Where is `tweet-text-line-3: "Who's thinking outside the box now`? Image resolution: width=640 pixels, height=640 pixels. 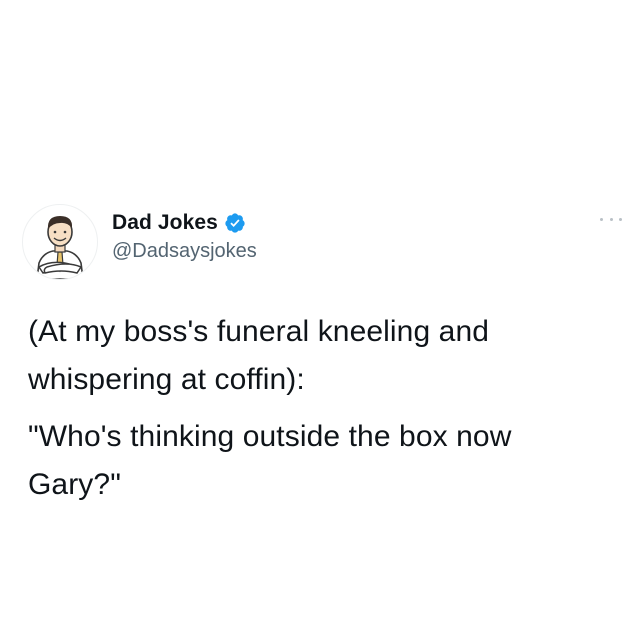 tweet-text-line-3: "Who's thinking outside the box now is located at coordinates (270, 436).